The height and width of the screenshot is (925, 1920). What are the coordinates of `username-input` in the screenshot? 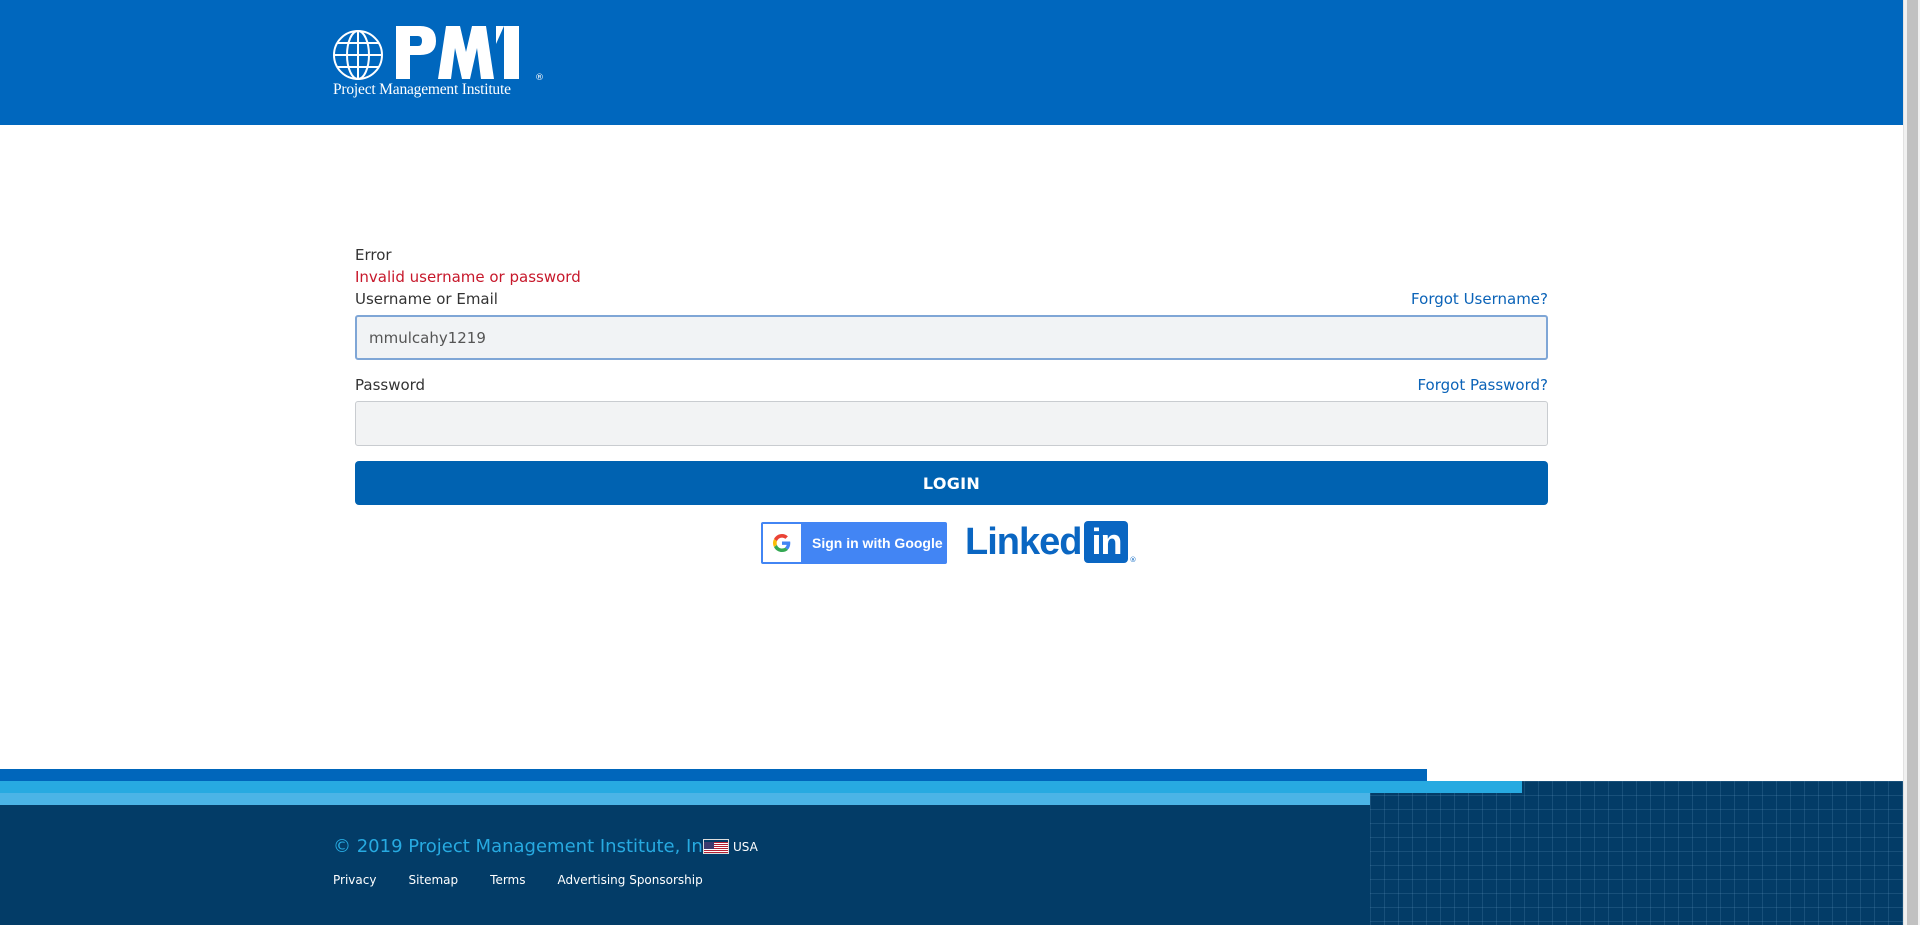 It's located at (951, 337).